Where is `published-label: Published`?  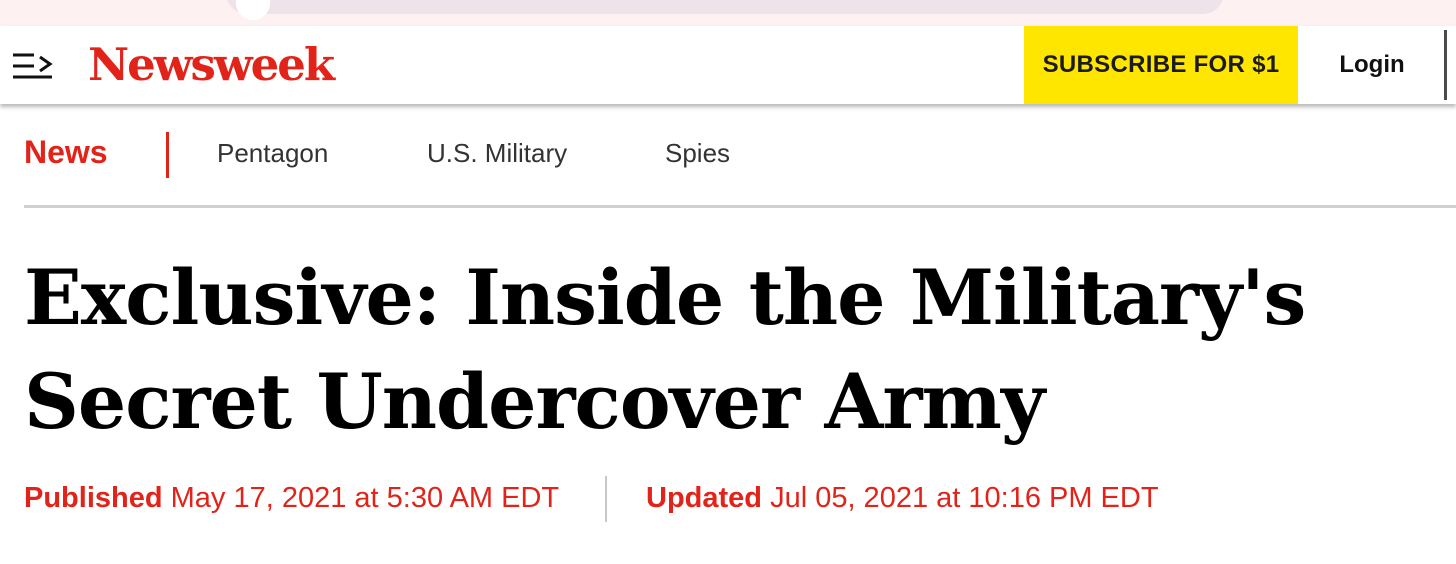 published-label: Published is located at coordinates (93, 498).